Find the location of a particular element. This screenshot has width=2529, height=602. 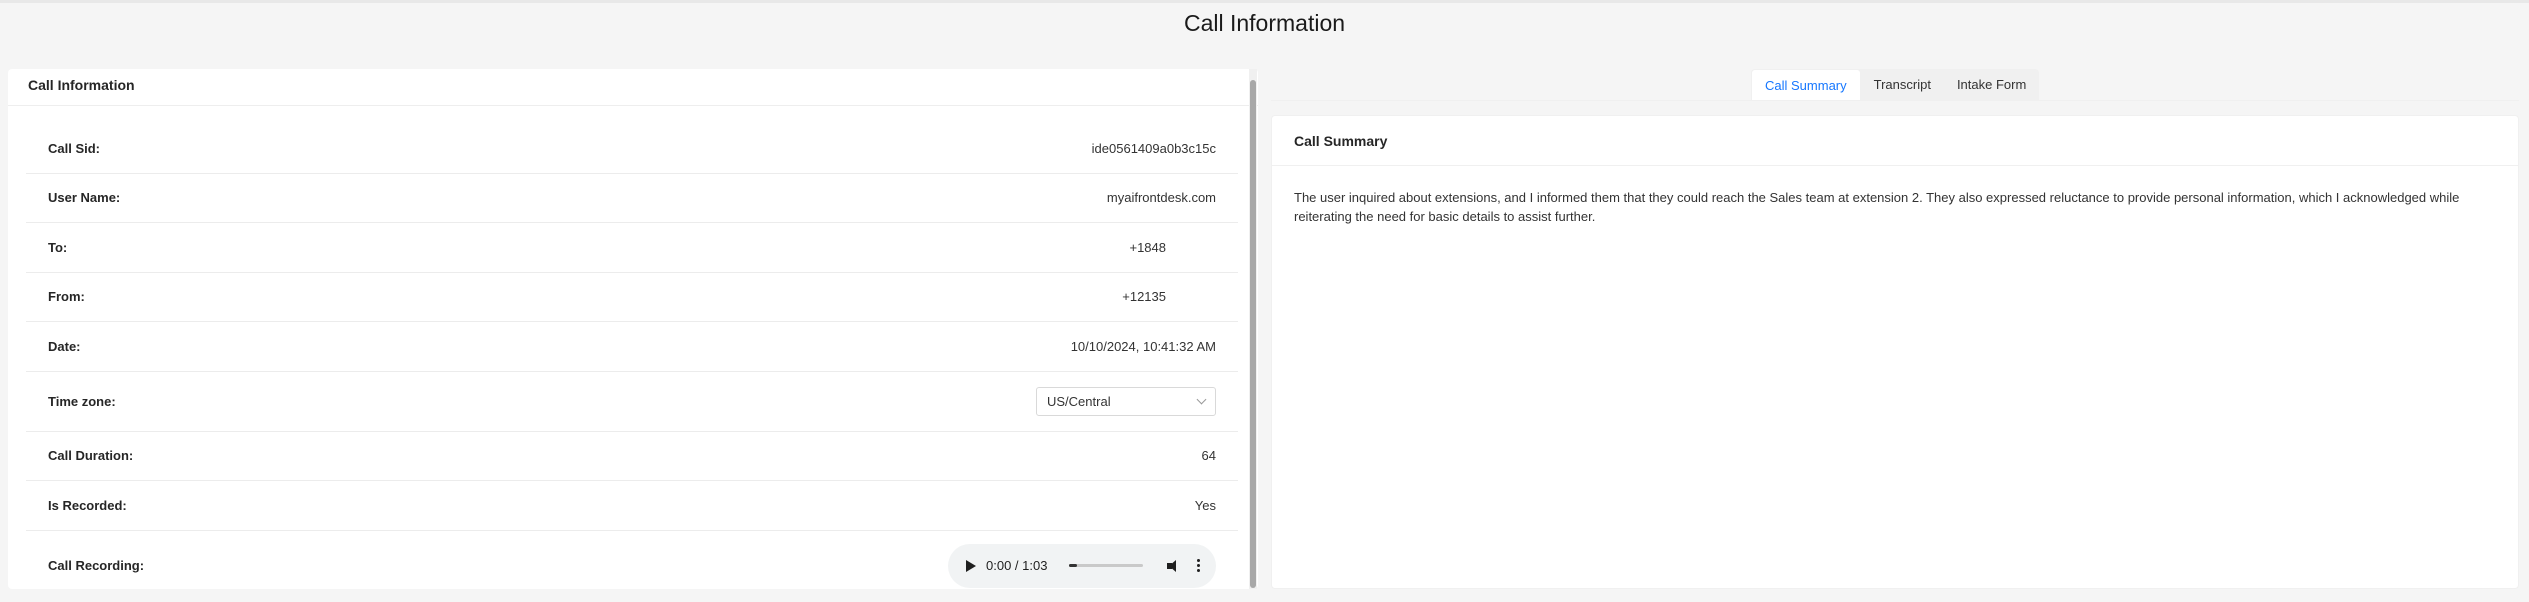

time-zone-selected-value: US/Central is located at coordinates (1079, 401).